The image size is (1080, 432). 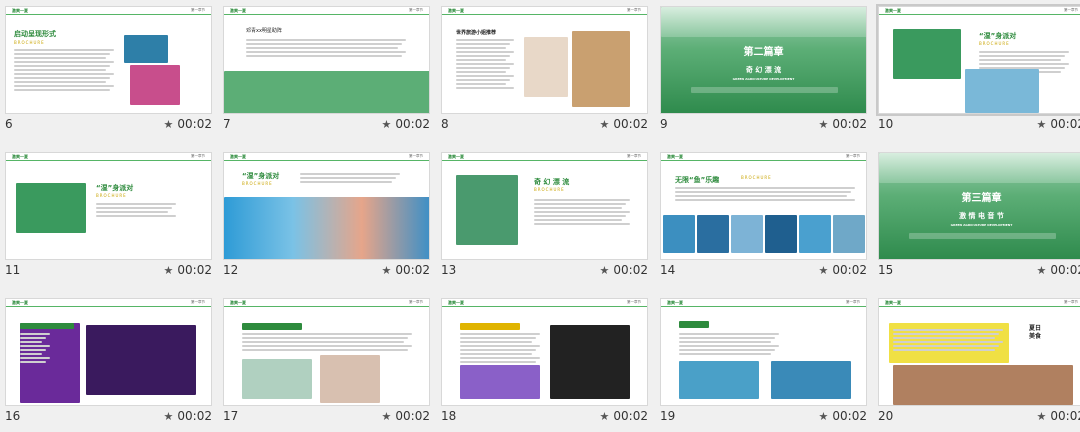 What do you see at coordinates (231, 270) in the screenshot?
I see `slide-number: 12` at bounding box center [231, 270].